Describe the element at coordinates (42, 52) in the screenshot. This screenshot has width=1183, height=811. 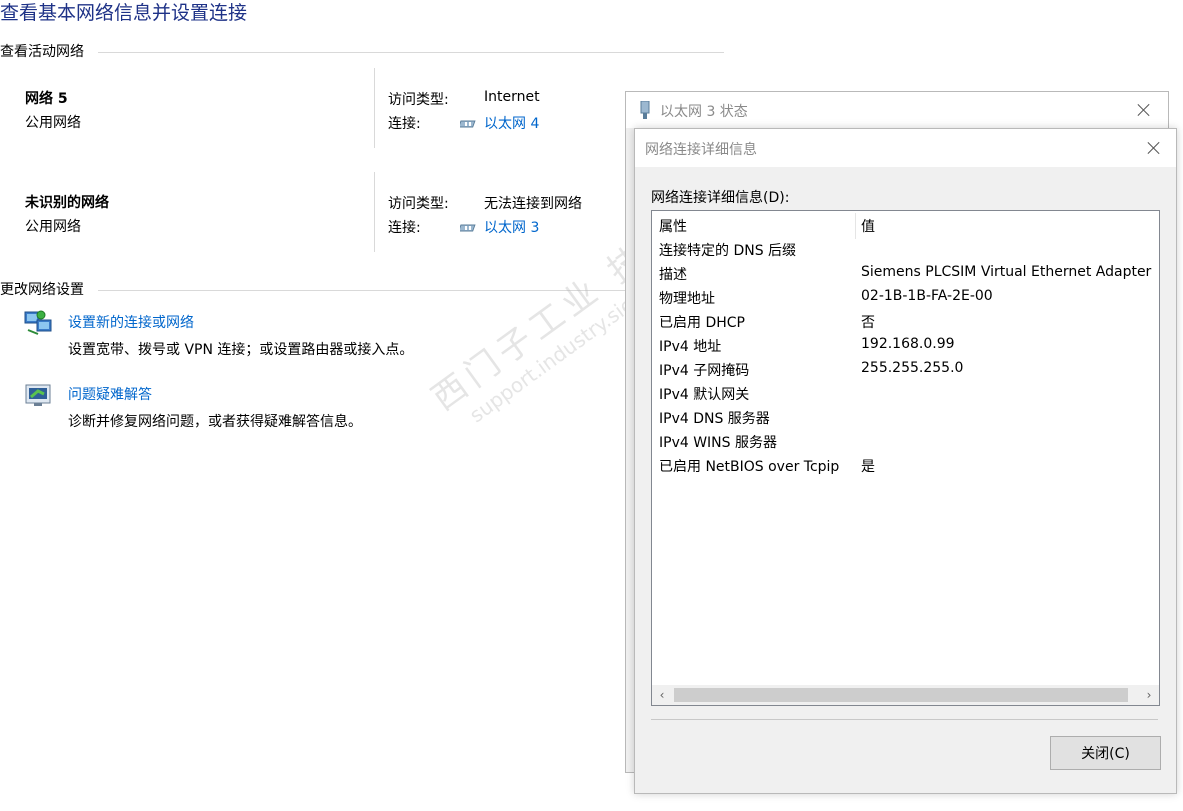
I see `active-networks-header: 查看活动网络` at that location.